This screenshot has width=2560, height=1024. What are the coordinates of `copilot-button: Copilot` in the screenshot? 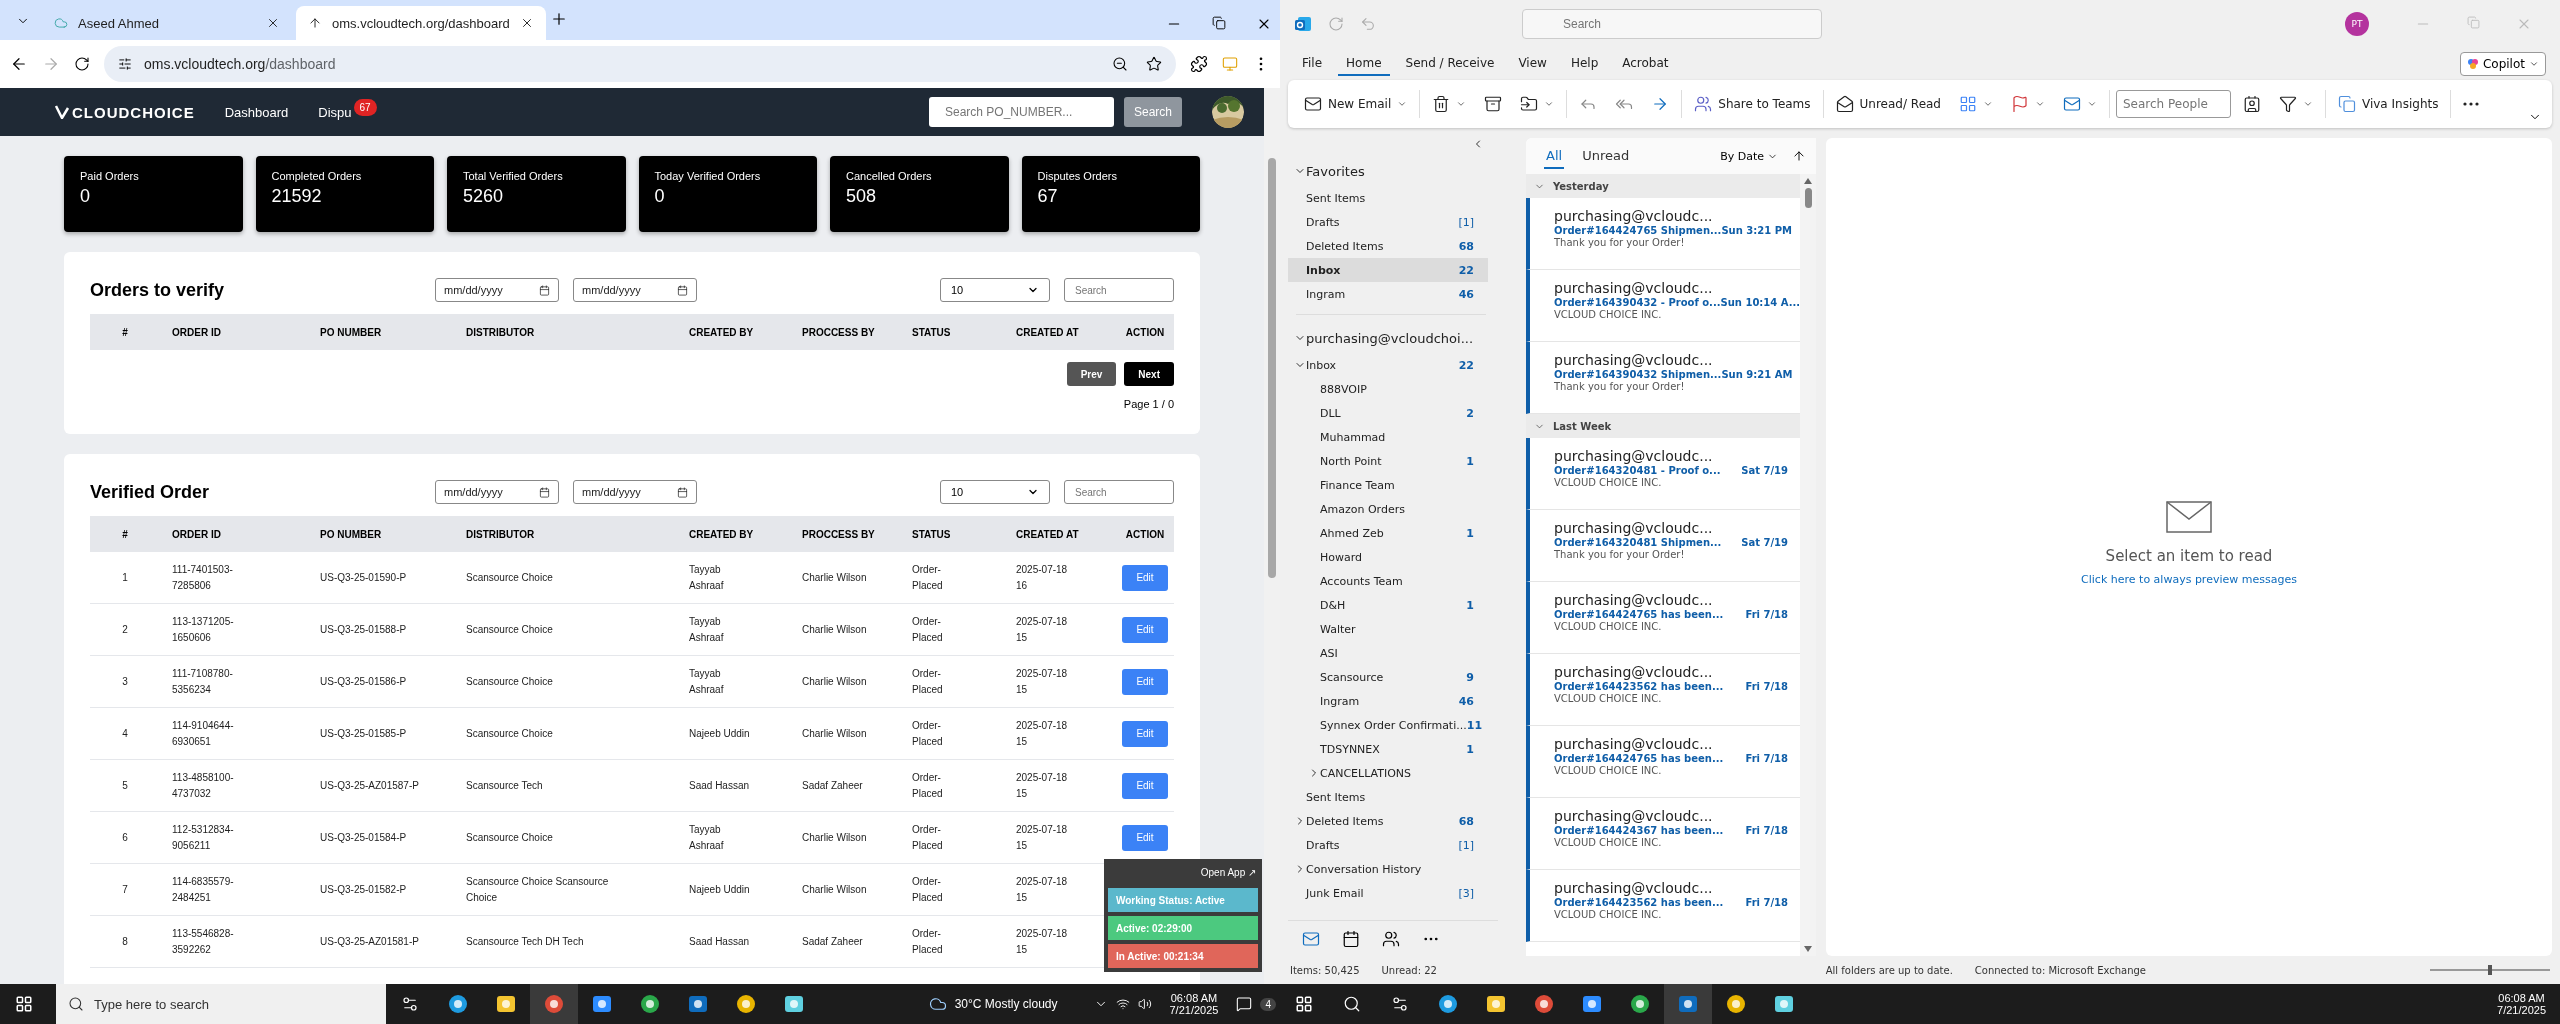 It's located at (2502, 64).